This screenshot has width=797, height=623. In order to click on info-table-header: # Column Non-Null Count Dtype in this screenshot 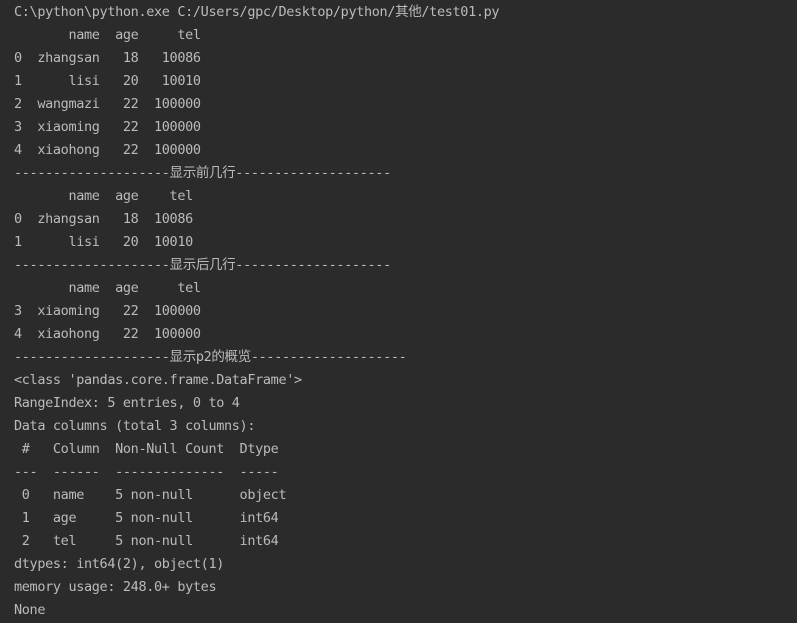, I will do `click(150, 449)`.